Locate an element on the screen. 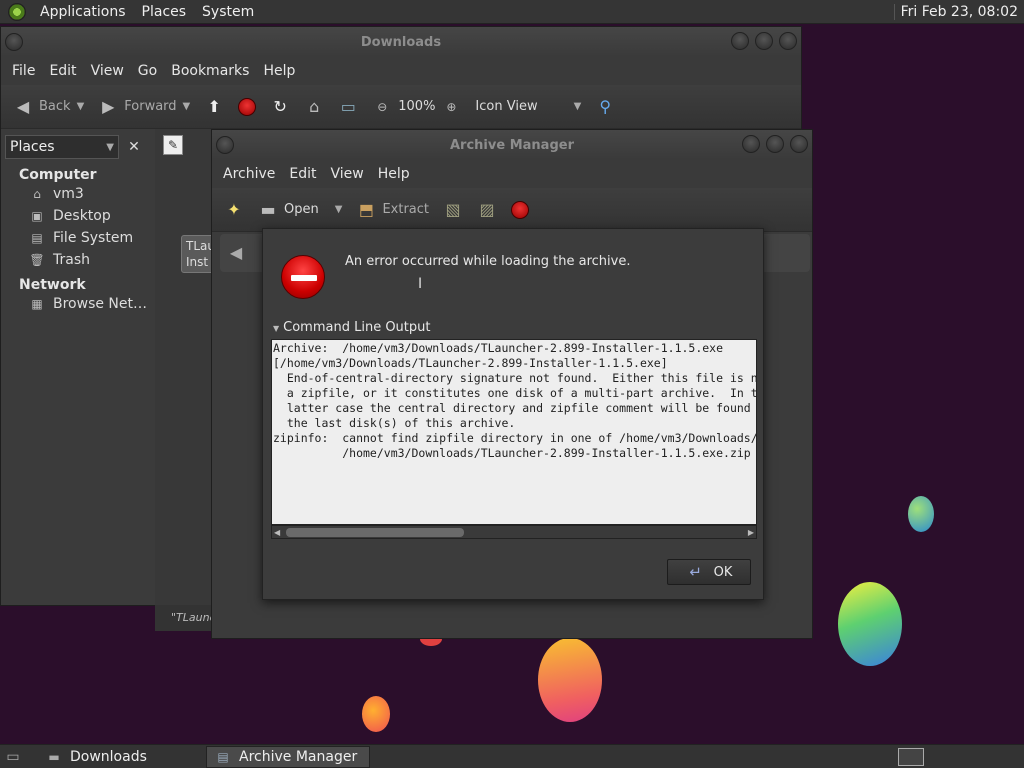 Image resolution: width=1024 pixels, height=768 pixels. archive-manager-menubar: Archive Edit View Help is located at coordinates (512, 174).